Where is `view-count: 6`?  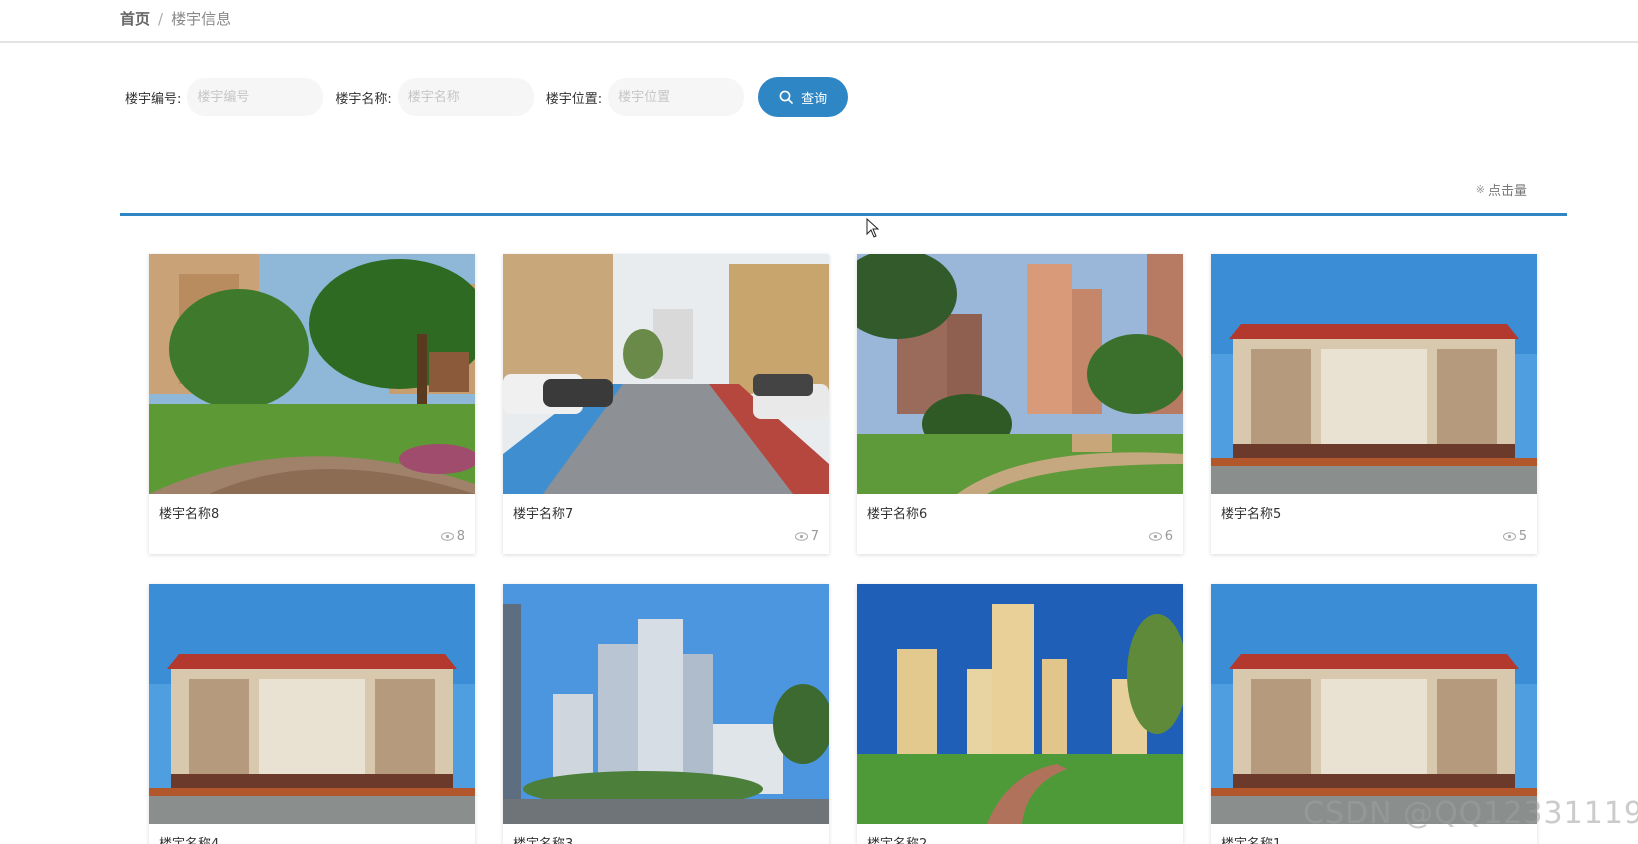
view-count: 6 is located at coordinates (1160, 536).